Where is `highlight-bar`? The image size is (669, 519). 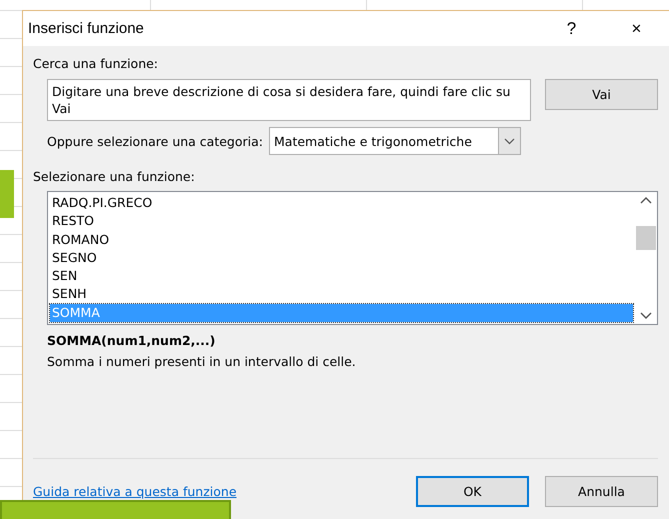
highlight-bar is located at coordinates (7, 194).